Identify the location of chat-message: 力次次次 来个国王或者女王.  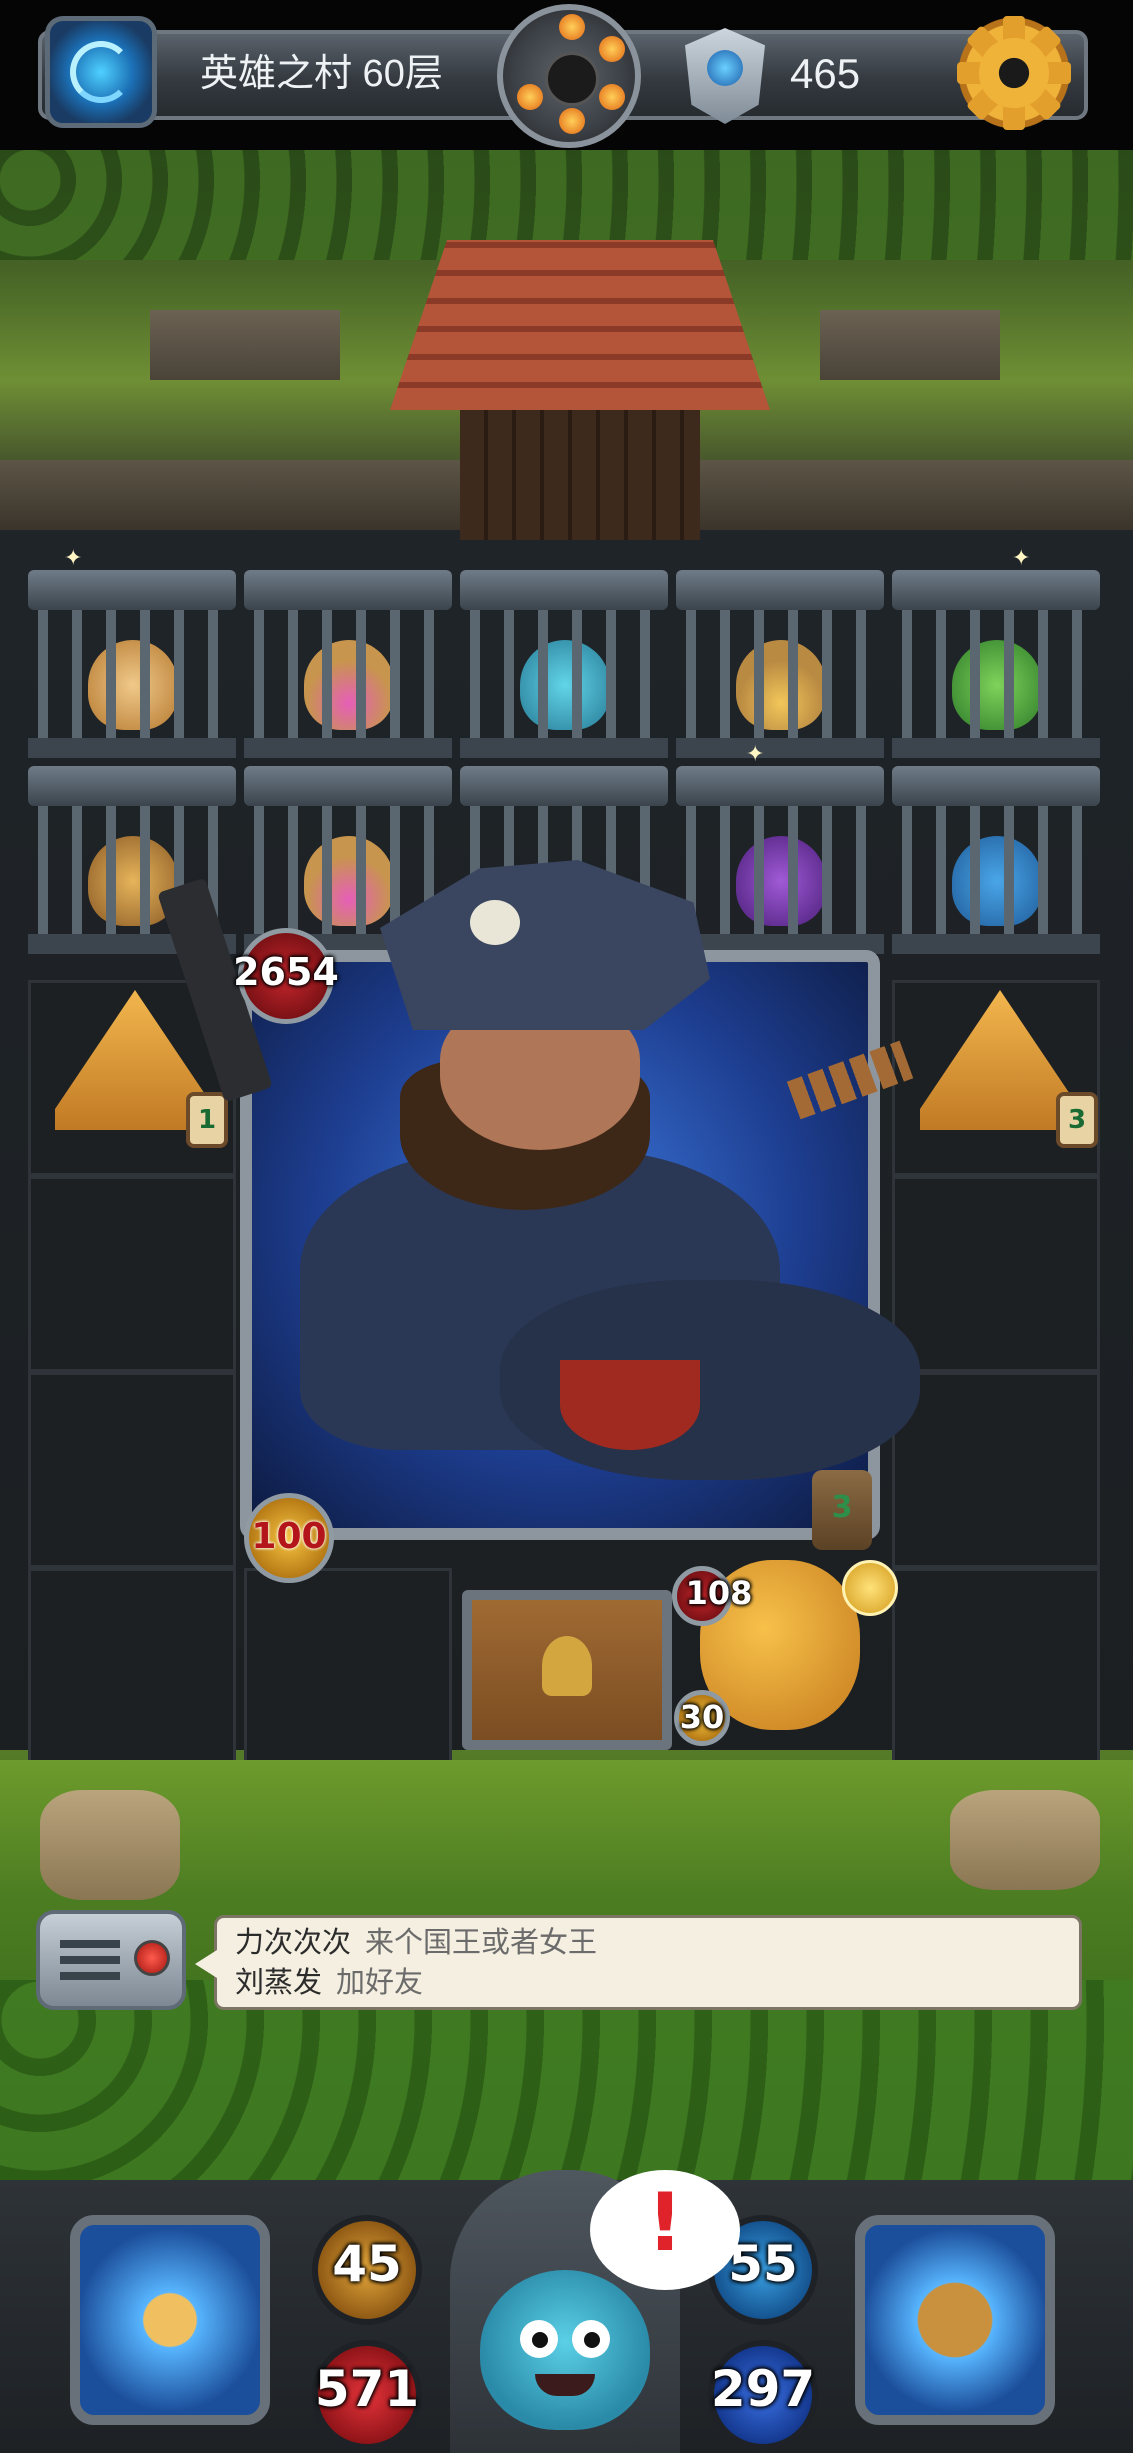
(648, 1942).